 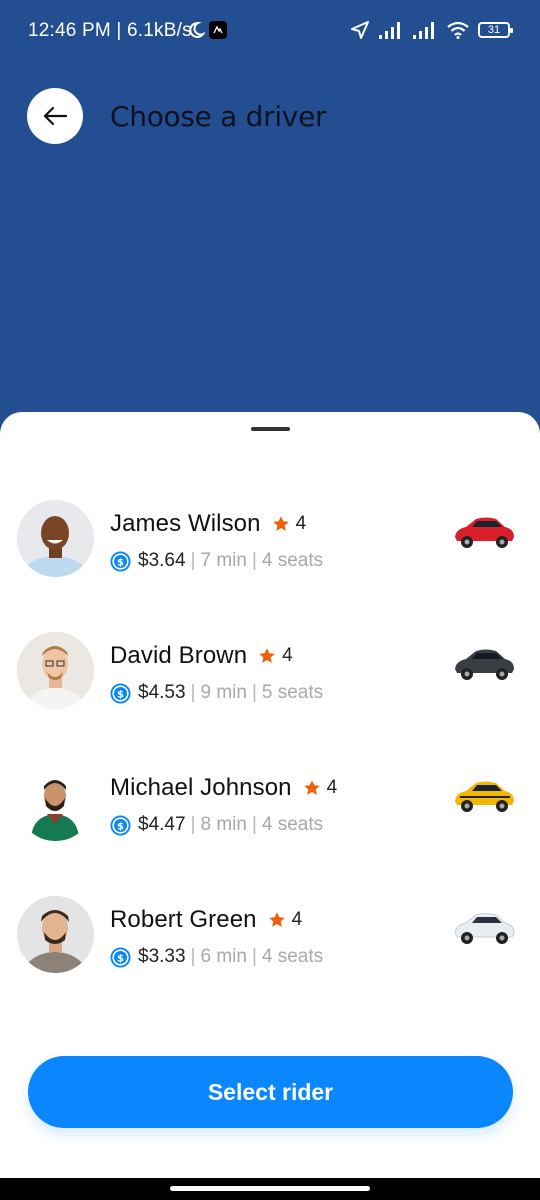 What do you see at coordinates (223, 560) in the screenshot?
I see `driver-eta: 7 min` at bounding box center [223, 560].